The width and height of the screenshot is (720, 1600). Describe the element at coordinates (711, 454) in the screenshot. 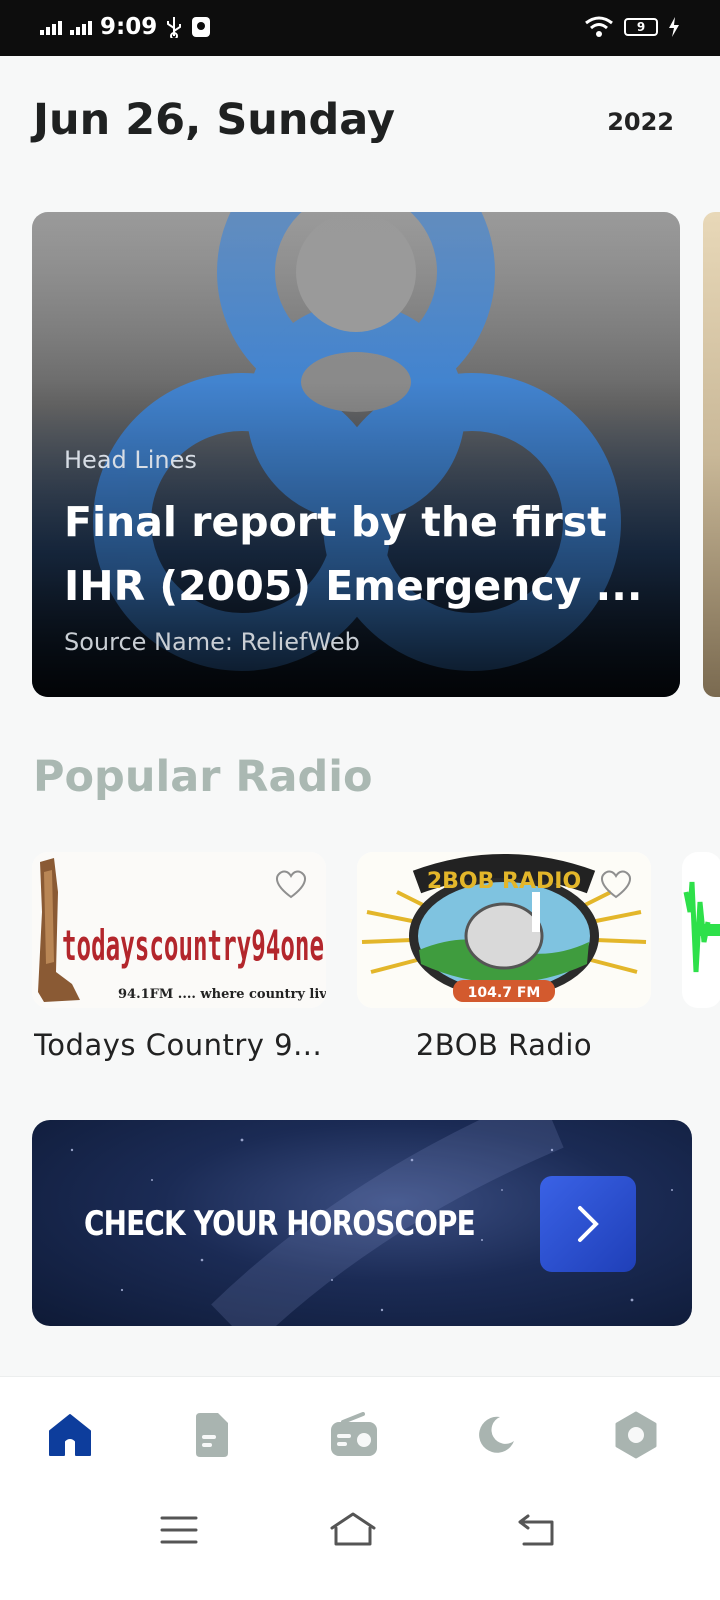

I see `next-headline-card` at that location.